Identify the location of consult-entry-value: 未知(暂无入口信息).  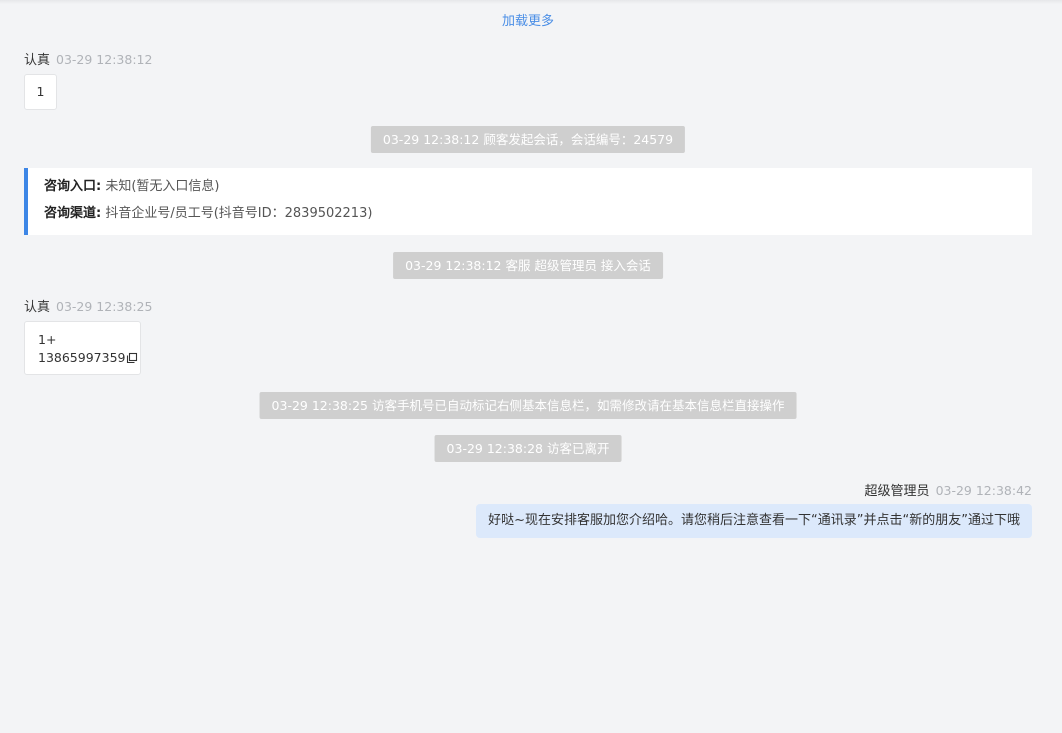
(162, 186).